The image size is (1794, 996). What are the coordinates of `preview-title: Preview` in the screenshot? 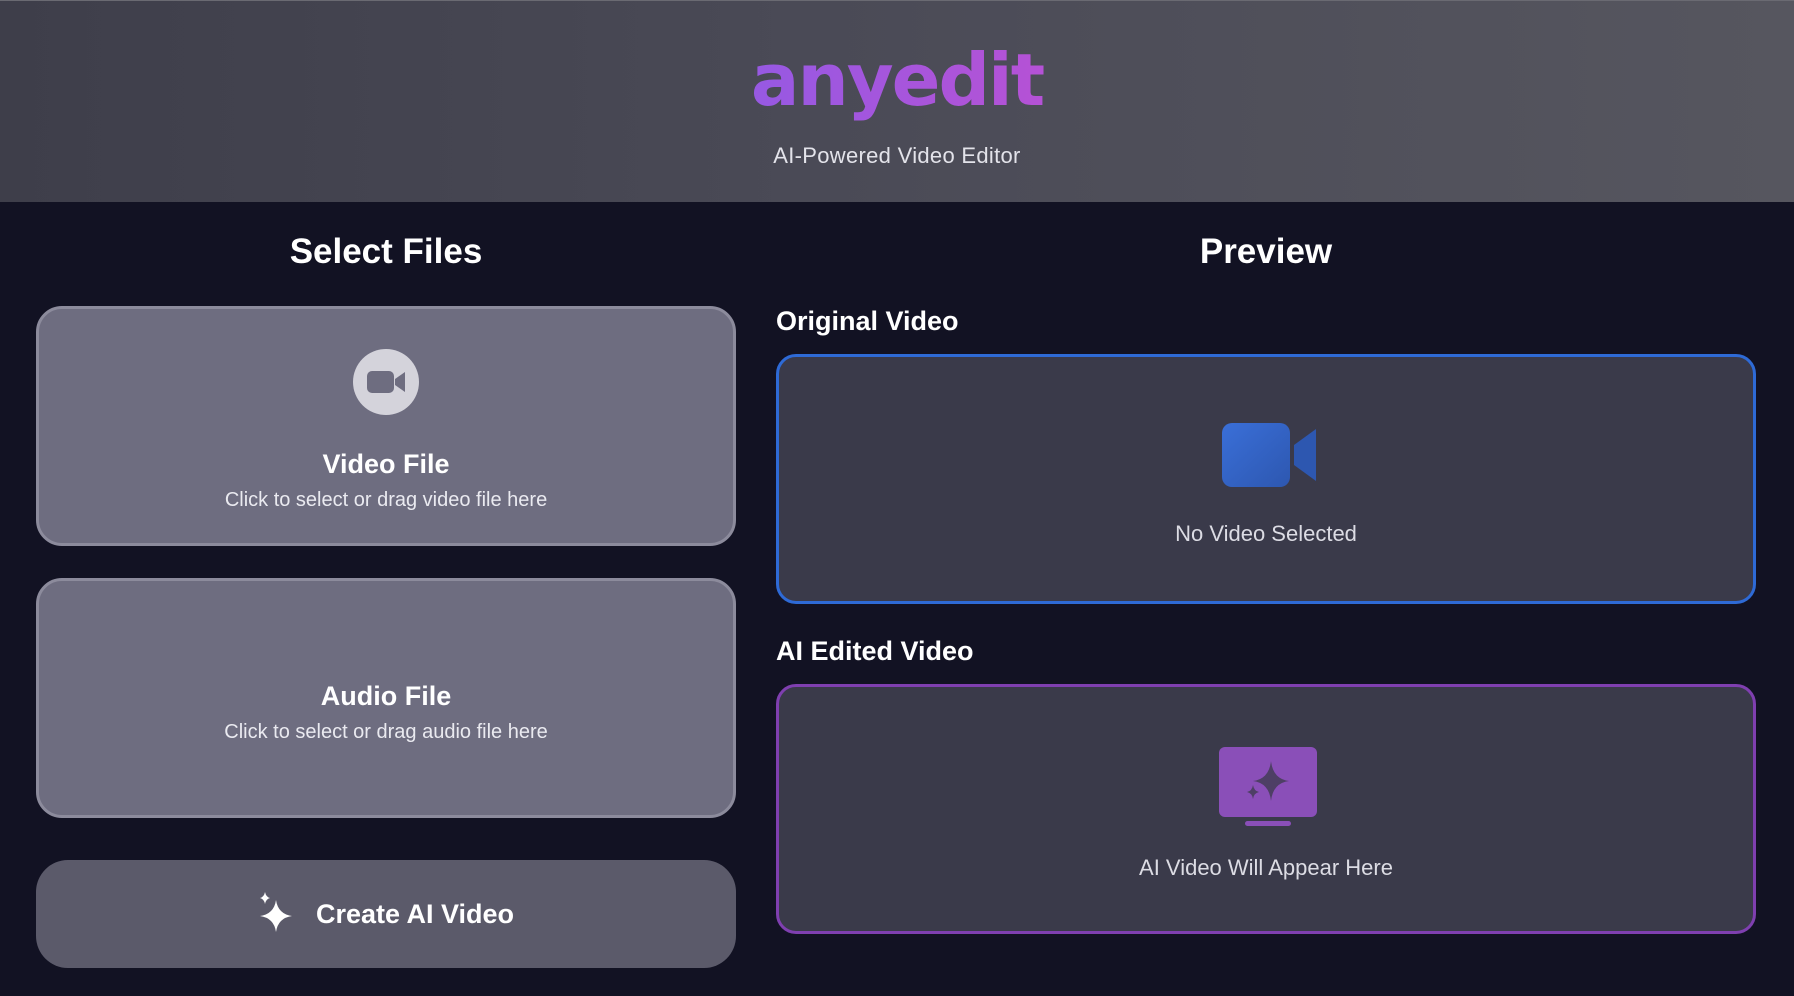 It's located at (1266, 251).